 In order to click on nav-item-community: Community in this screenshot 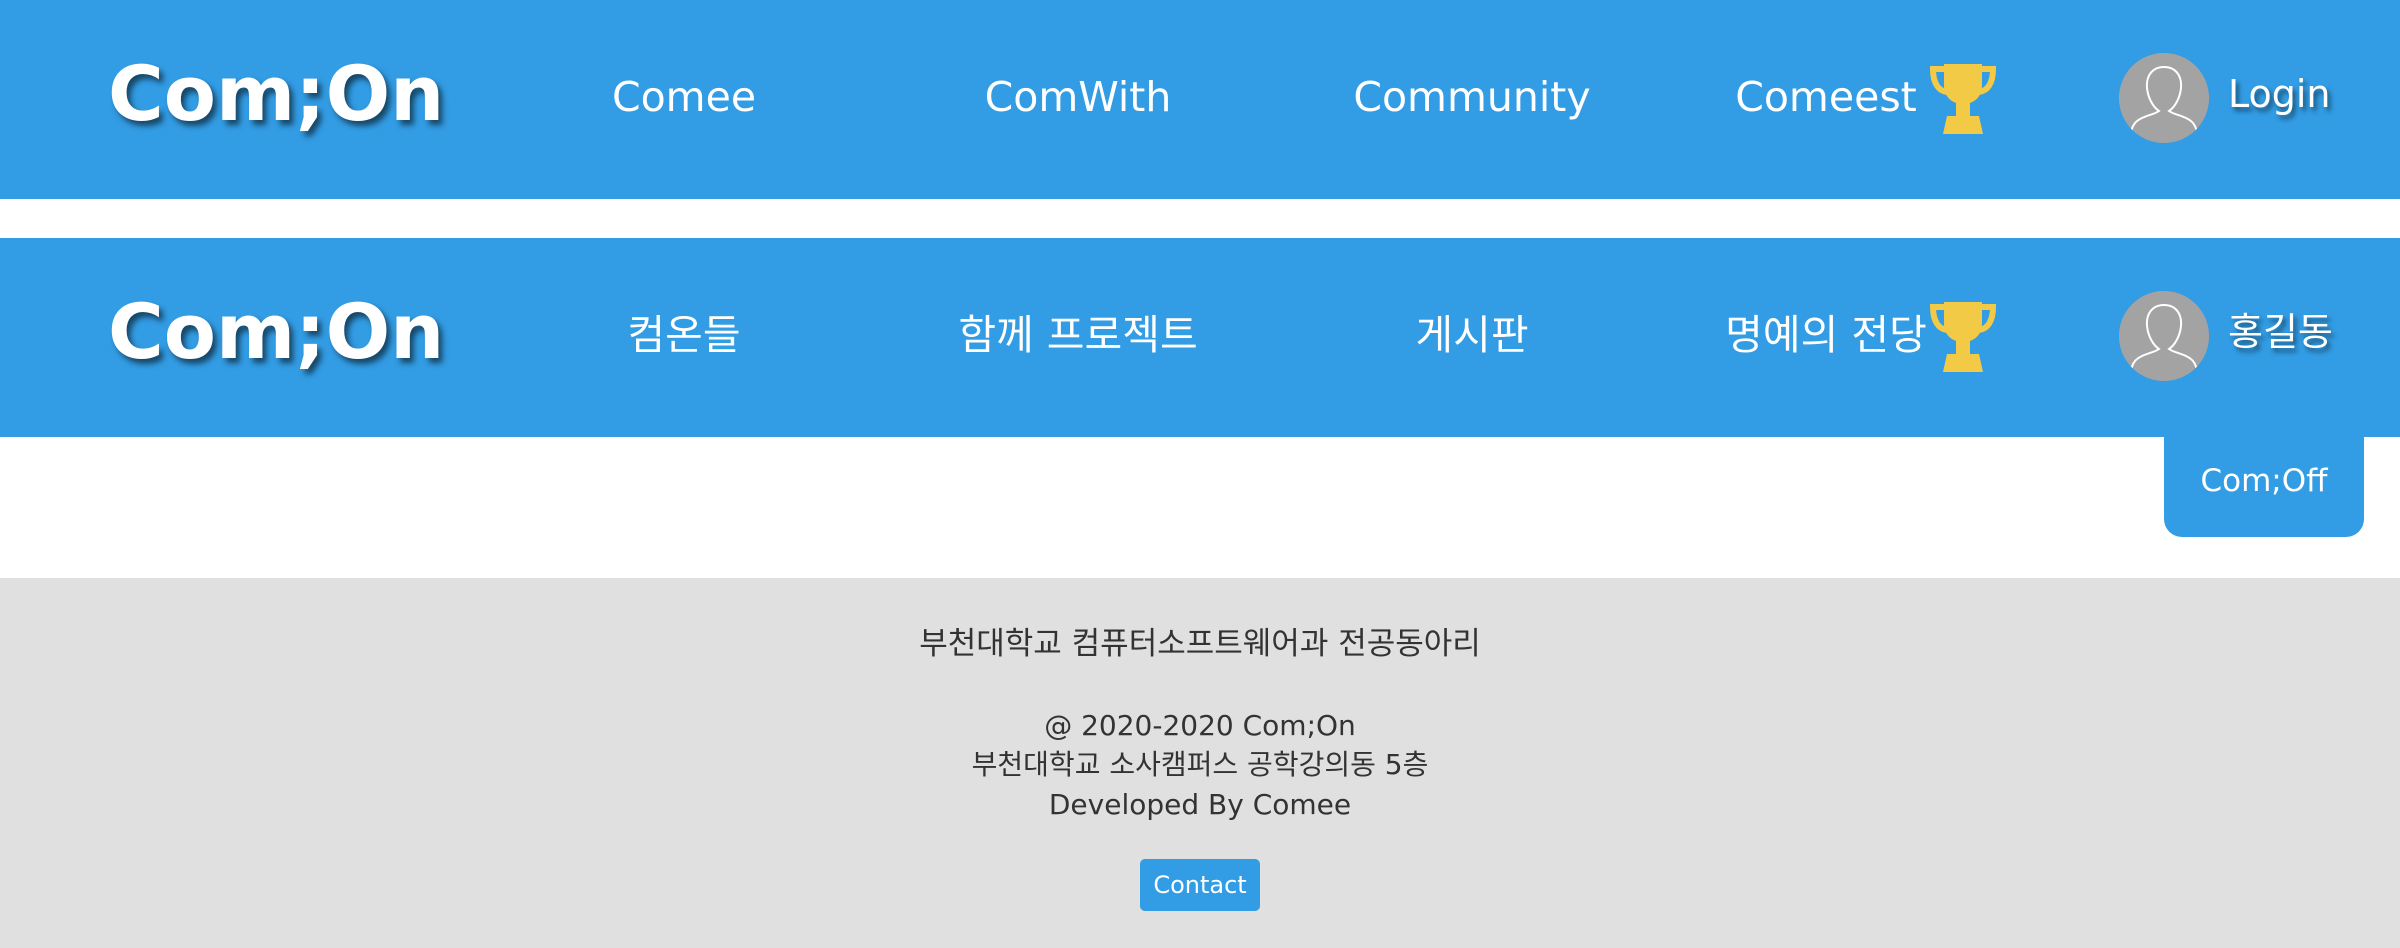, I will do `click(1472, 99)`.